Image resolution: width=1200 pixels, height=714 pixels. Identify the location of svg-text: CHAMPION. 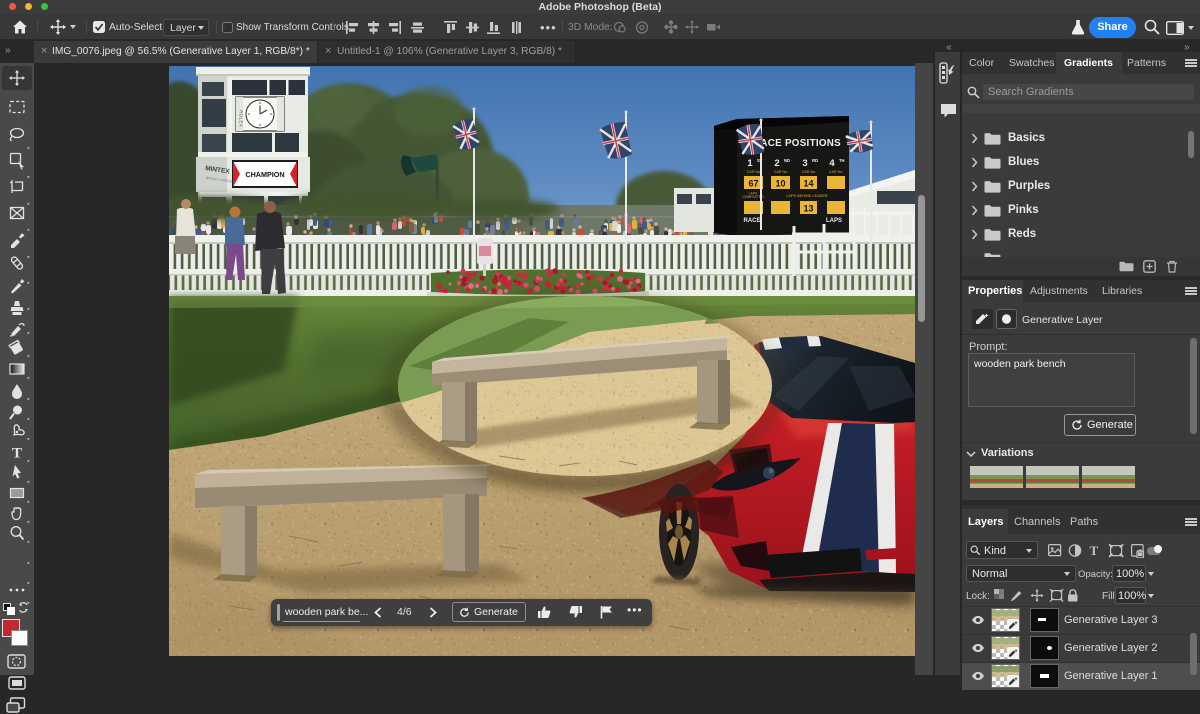
(264, 174).